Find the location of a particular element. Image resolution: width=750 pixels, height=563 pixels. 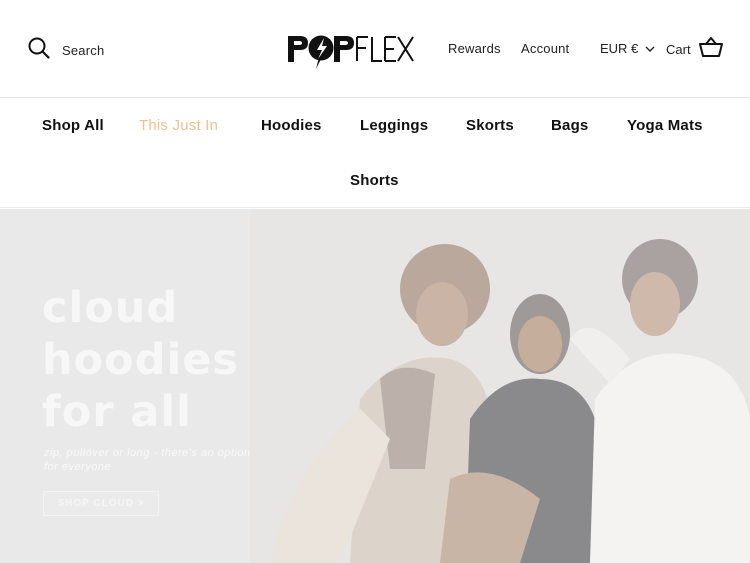

currency-label: EUR € is located at coordinates (619, 48).